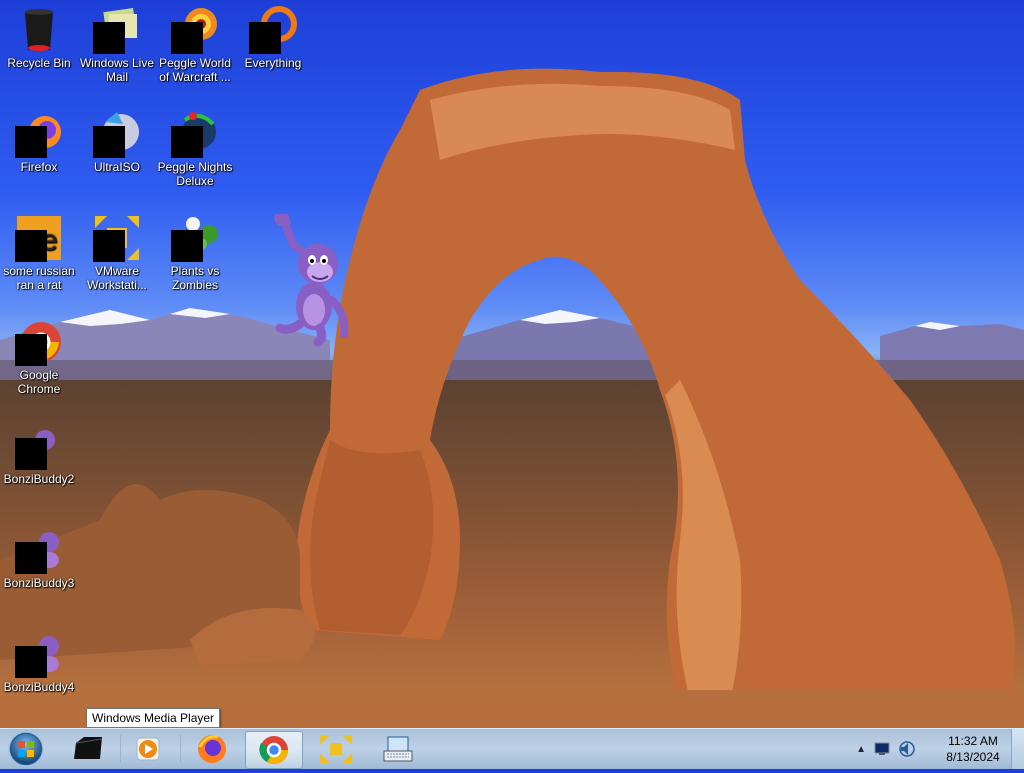  Describe the element at coordinates (39, 30) in the screenshot. I see `recycle-bin-icon` at that location.